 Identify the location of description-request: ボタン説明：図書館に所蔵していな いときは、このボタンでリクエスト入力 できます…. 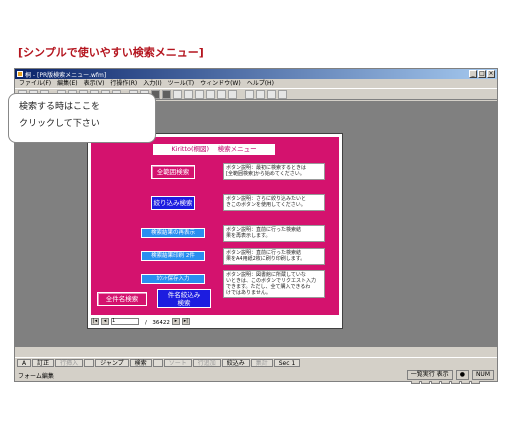
(274, 284).